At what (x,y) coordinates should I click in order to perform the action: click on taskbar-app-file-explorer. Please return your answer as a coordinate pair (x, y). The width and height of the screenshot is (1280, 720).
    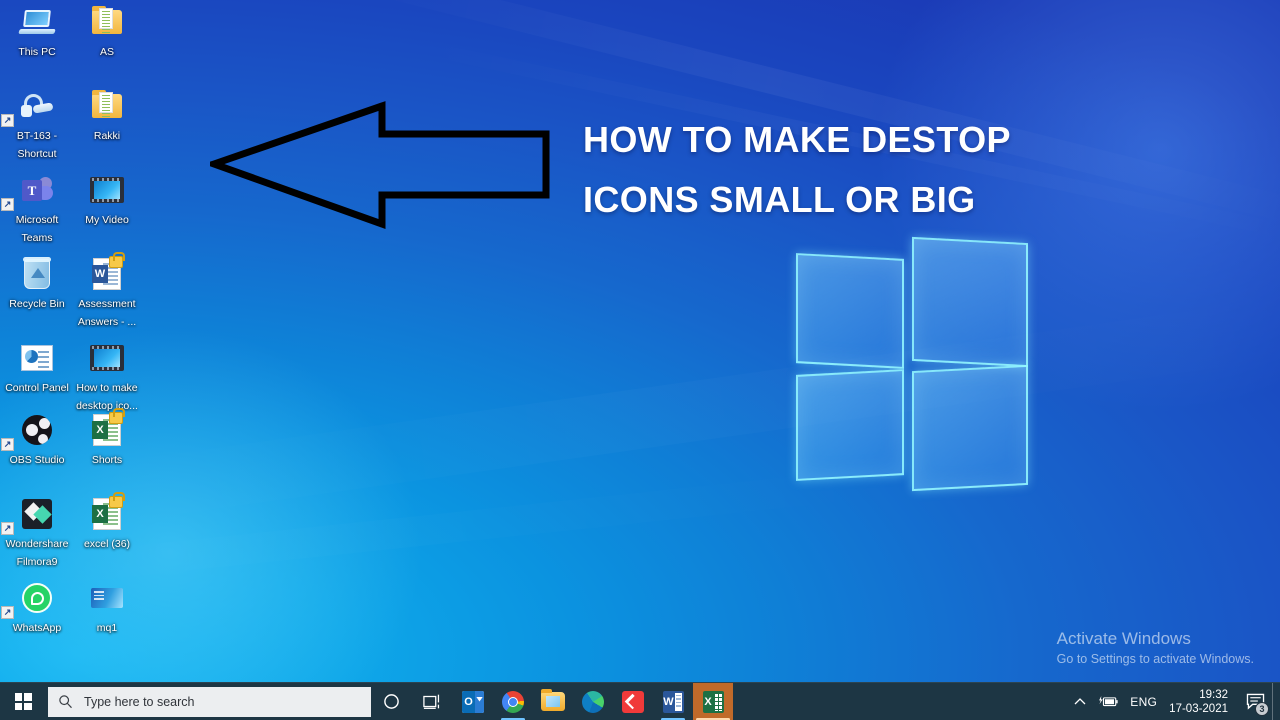
    Looking at the image, I should click on (553, 701).